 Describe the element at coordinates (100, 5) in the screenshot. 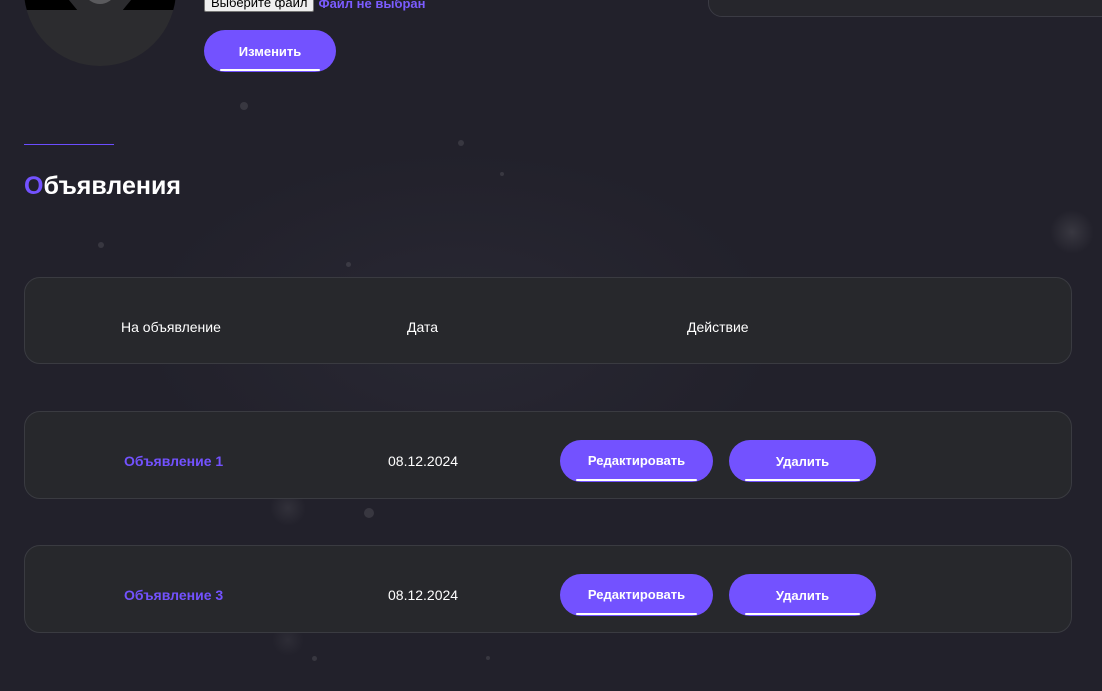

I see `avatar-silhouette` at that location.